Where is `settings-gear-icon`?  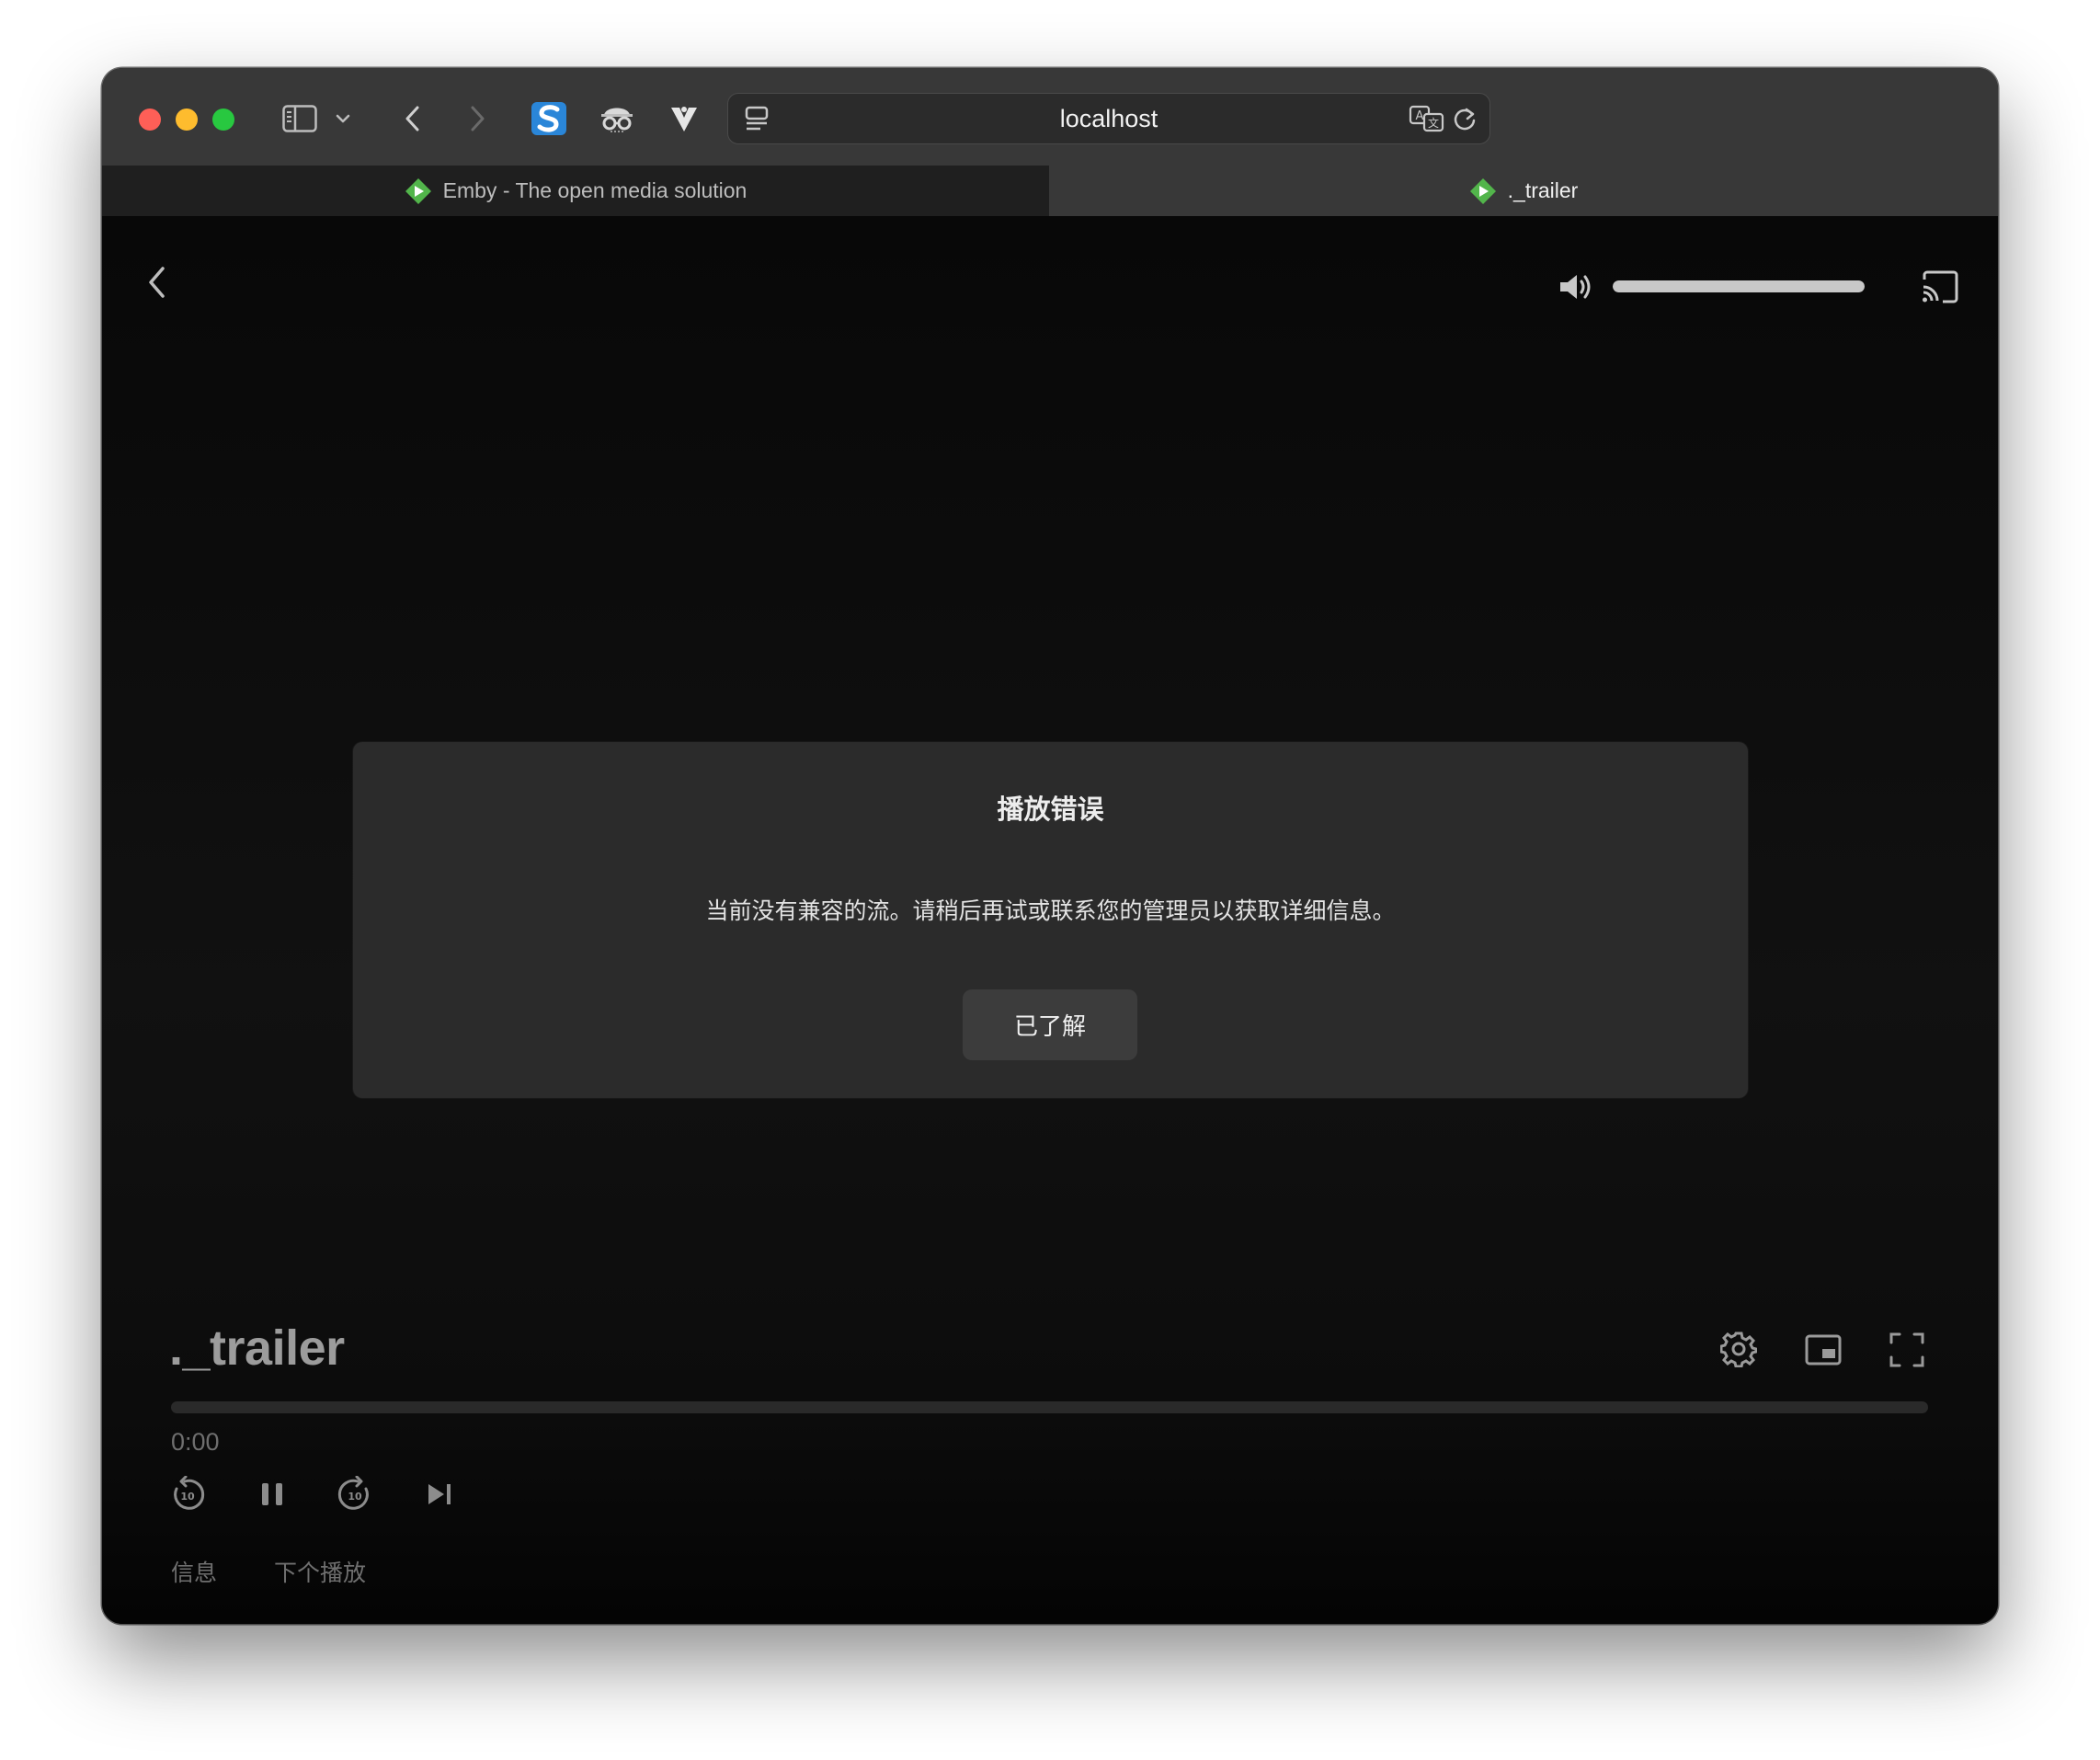 settings-gear-icon is located at coordinates (1739, 1349).